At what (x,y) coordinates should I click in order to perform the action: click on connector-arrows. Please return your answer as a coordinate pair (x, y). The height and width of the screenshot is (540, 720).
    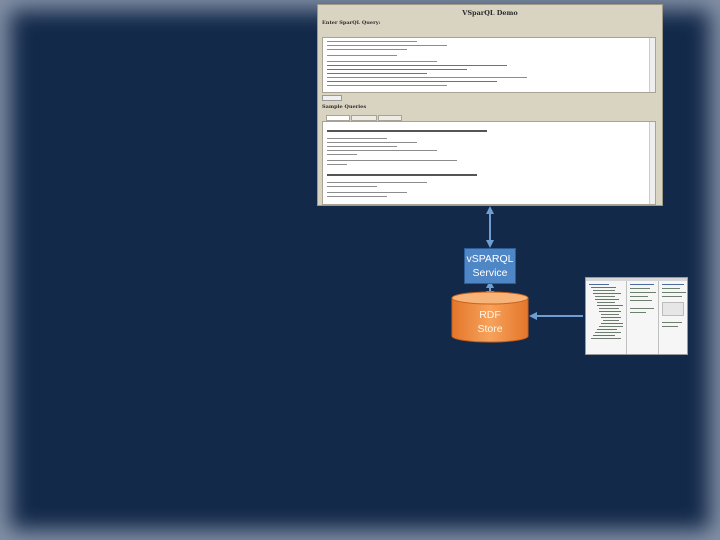
    Looking at the image, I should click on (534, 263).